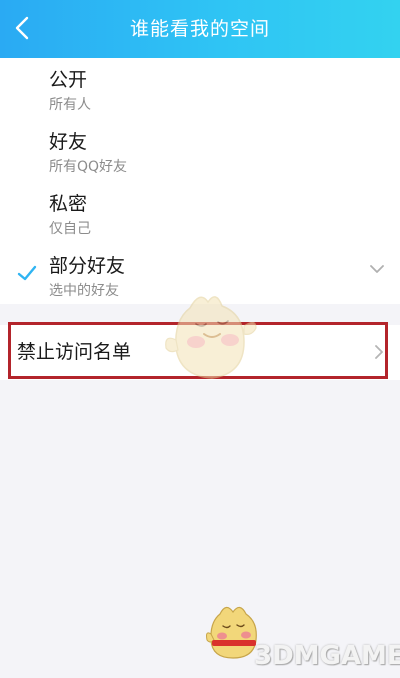 Image resolution: width=400 pixels, height=678 pixels. What do you see at coordinates (88, 167) in the screenshot?
I see `option-subtitle: 所有QQ好友` at bounding box center [88, 167].